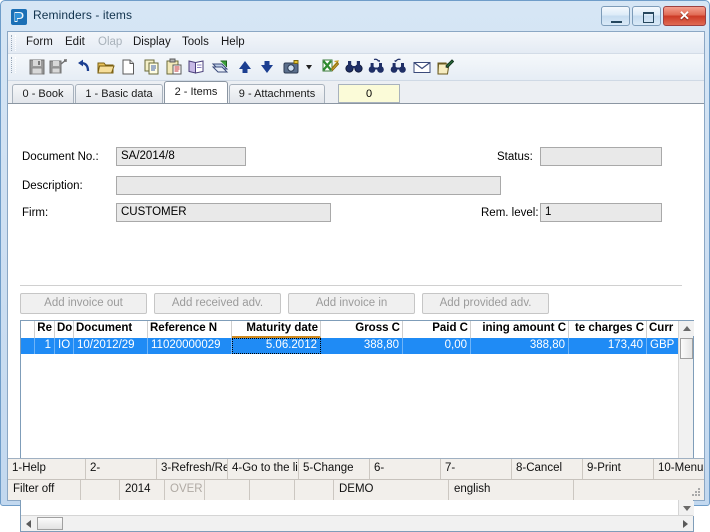 This screenshot has width=710, height=532. I want to click on cell-re: 1, so click(45, 346).